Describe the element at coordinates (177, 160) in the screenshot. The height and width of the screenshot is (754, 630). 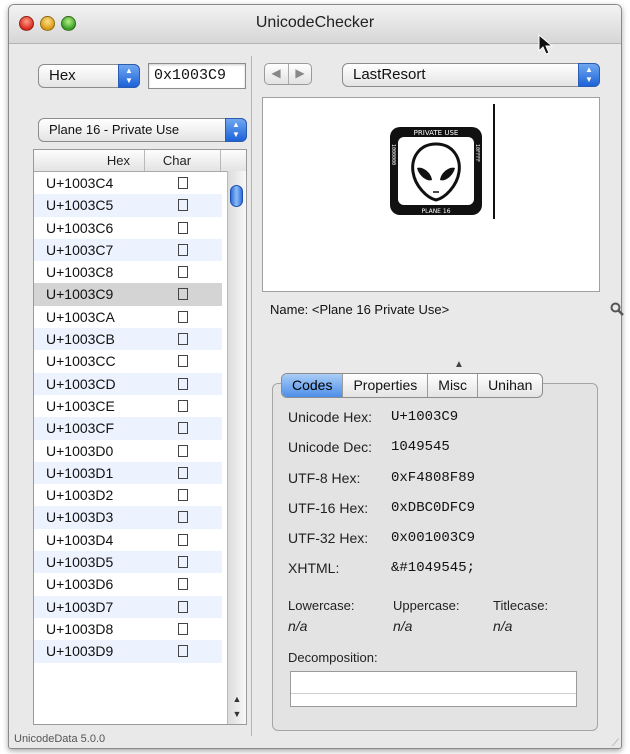
I see `column-header-char: Char` at that location.